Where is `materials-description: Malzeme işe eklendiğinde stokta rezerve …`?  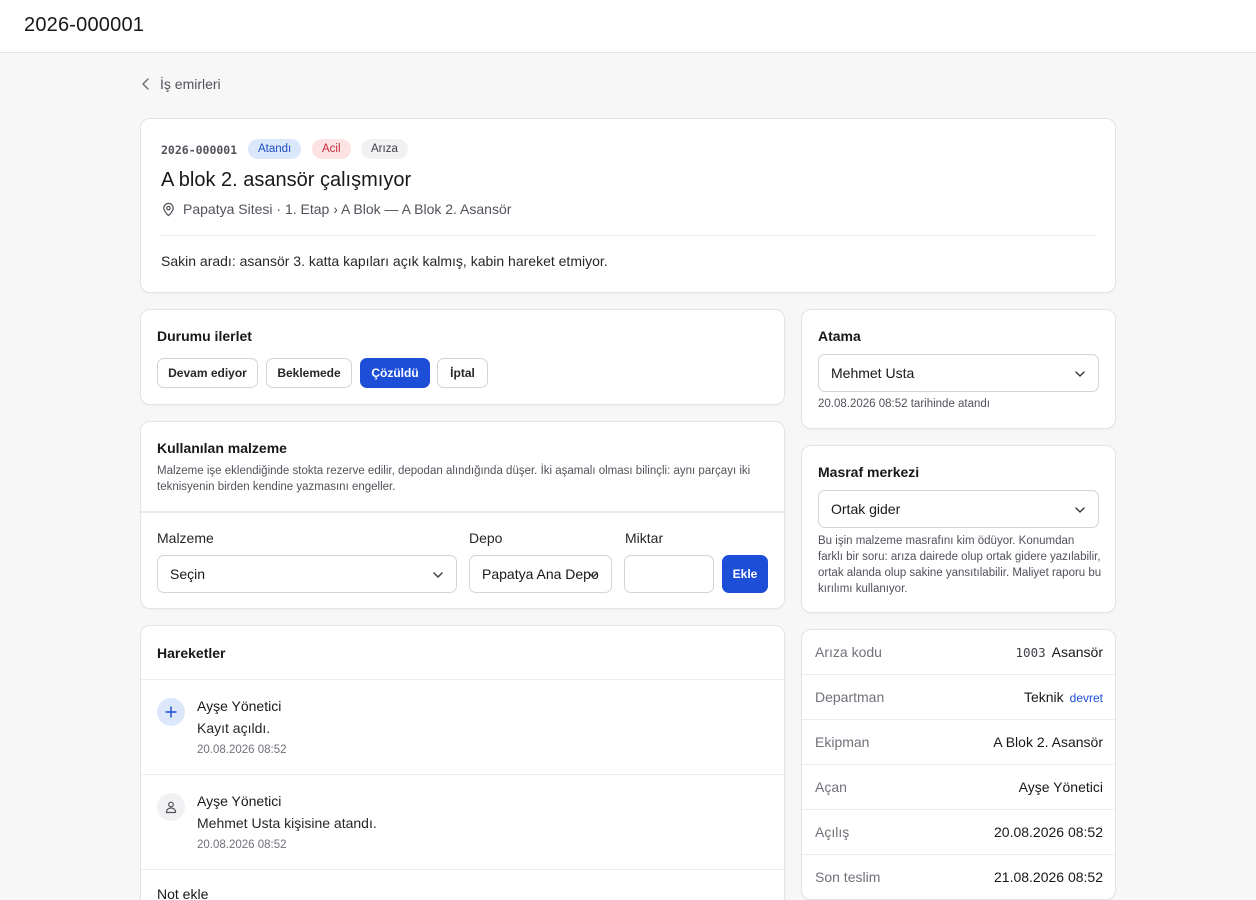
materials-description: Malzeme işe eklendiğinde stokta rezerve … is located at coordinates (454, 479).